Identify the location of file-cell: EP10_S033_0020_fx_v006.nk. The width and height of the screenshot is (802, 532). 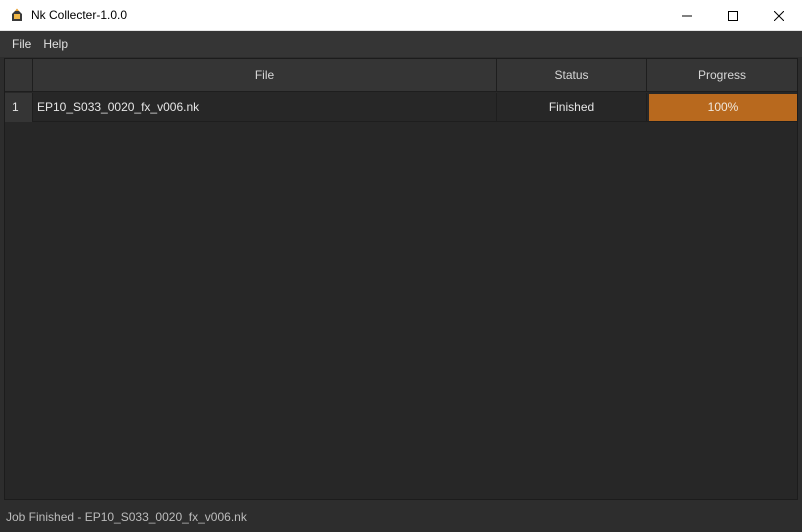
(265, 107).